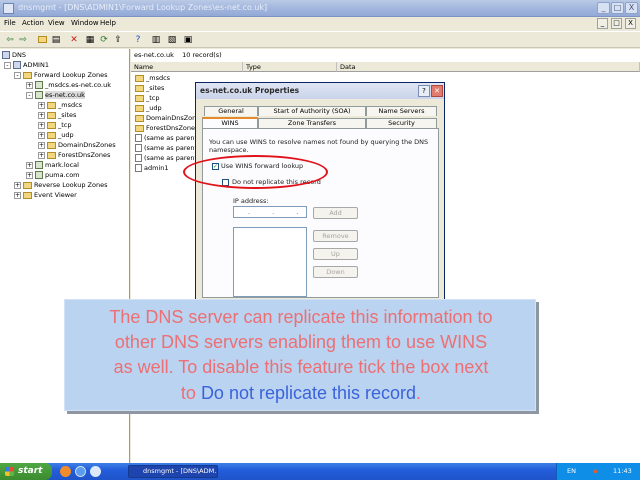  What do you see at coordinates (68, 85) in the screenshot?
I see `tree-node-msdcs-zone: + _msdcs.es-net.co.uk` at bounding box center [68, 85].